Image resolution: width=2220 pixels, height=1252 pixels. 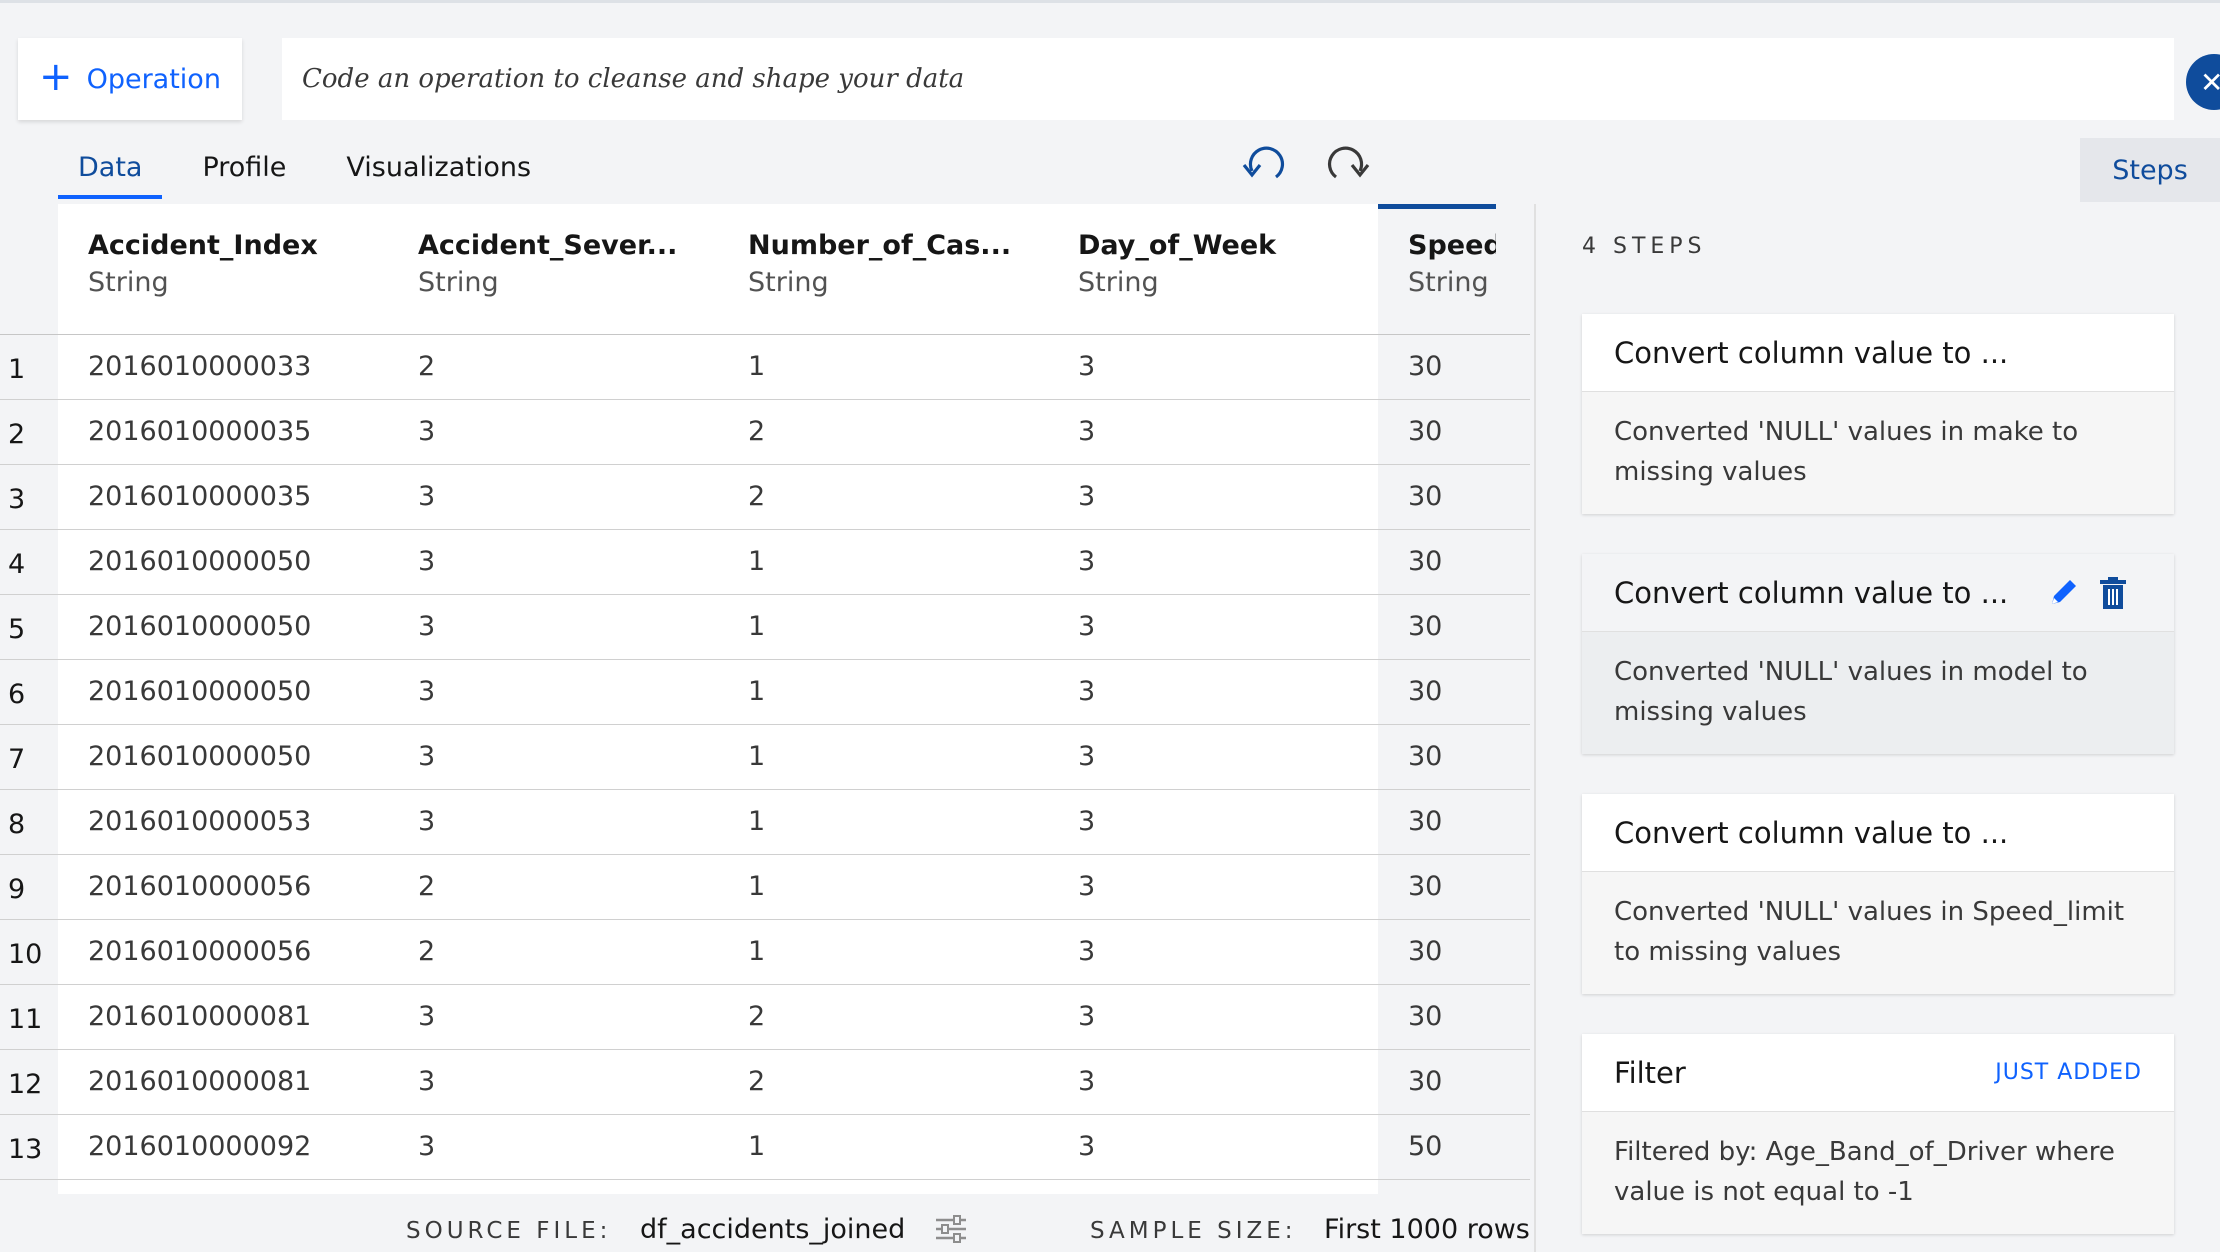 I want to click on add-operation-button: + Operation, so click(x=130, y=79).